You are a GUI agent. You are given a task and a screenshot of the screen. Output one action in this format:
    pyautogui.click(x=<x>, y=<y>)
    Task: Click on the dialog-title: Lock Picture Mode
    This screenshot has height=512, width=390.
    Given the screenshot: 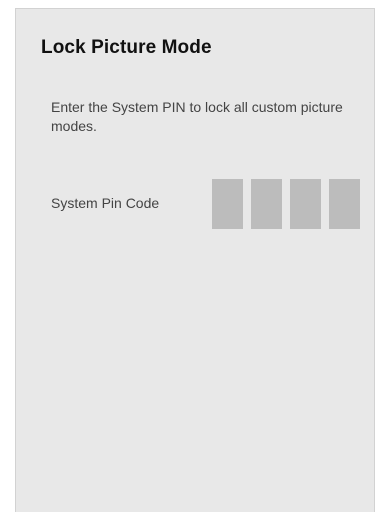 What is the action you would take?
    pyautogui.click(x=126, y=47)
    